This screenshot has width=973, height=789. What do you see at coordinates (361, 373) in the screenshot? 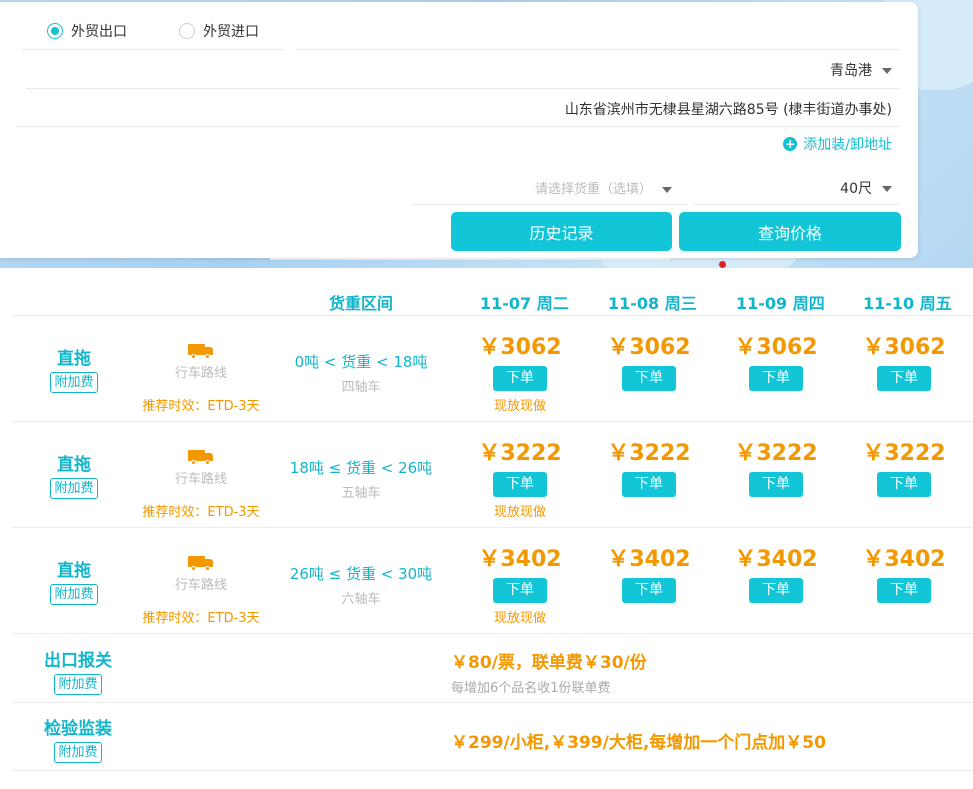
I see `weight-cell: 0吨 < 货重 < 18吨 四轴车` at bounding box center [361, 373].